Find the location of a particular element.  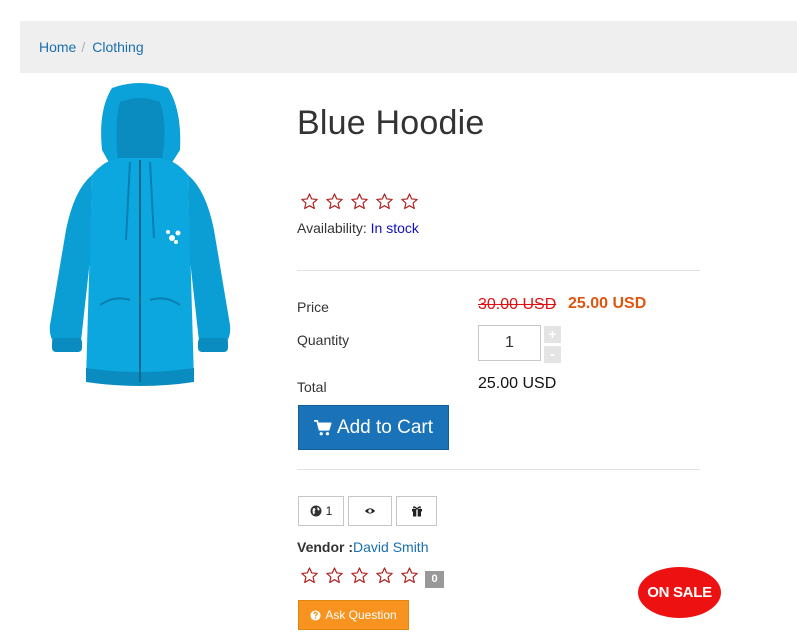

vendor-label: Vendor : is located at coordinates (325, 547).